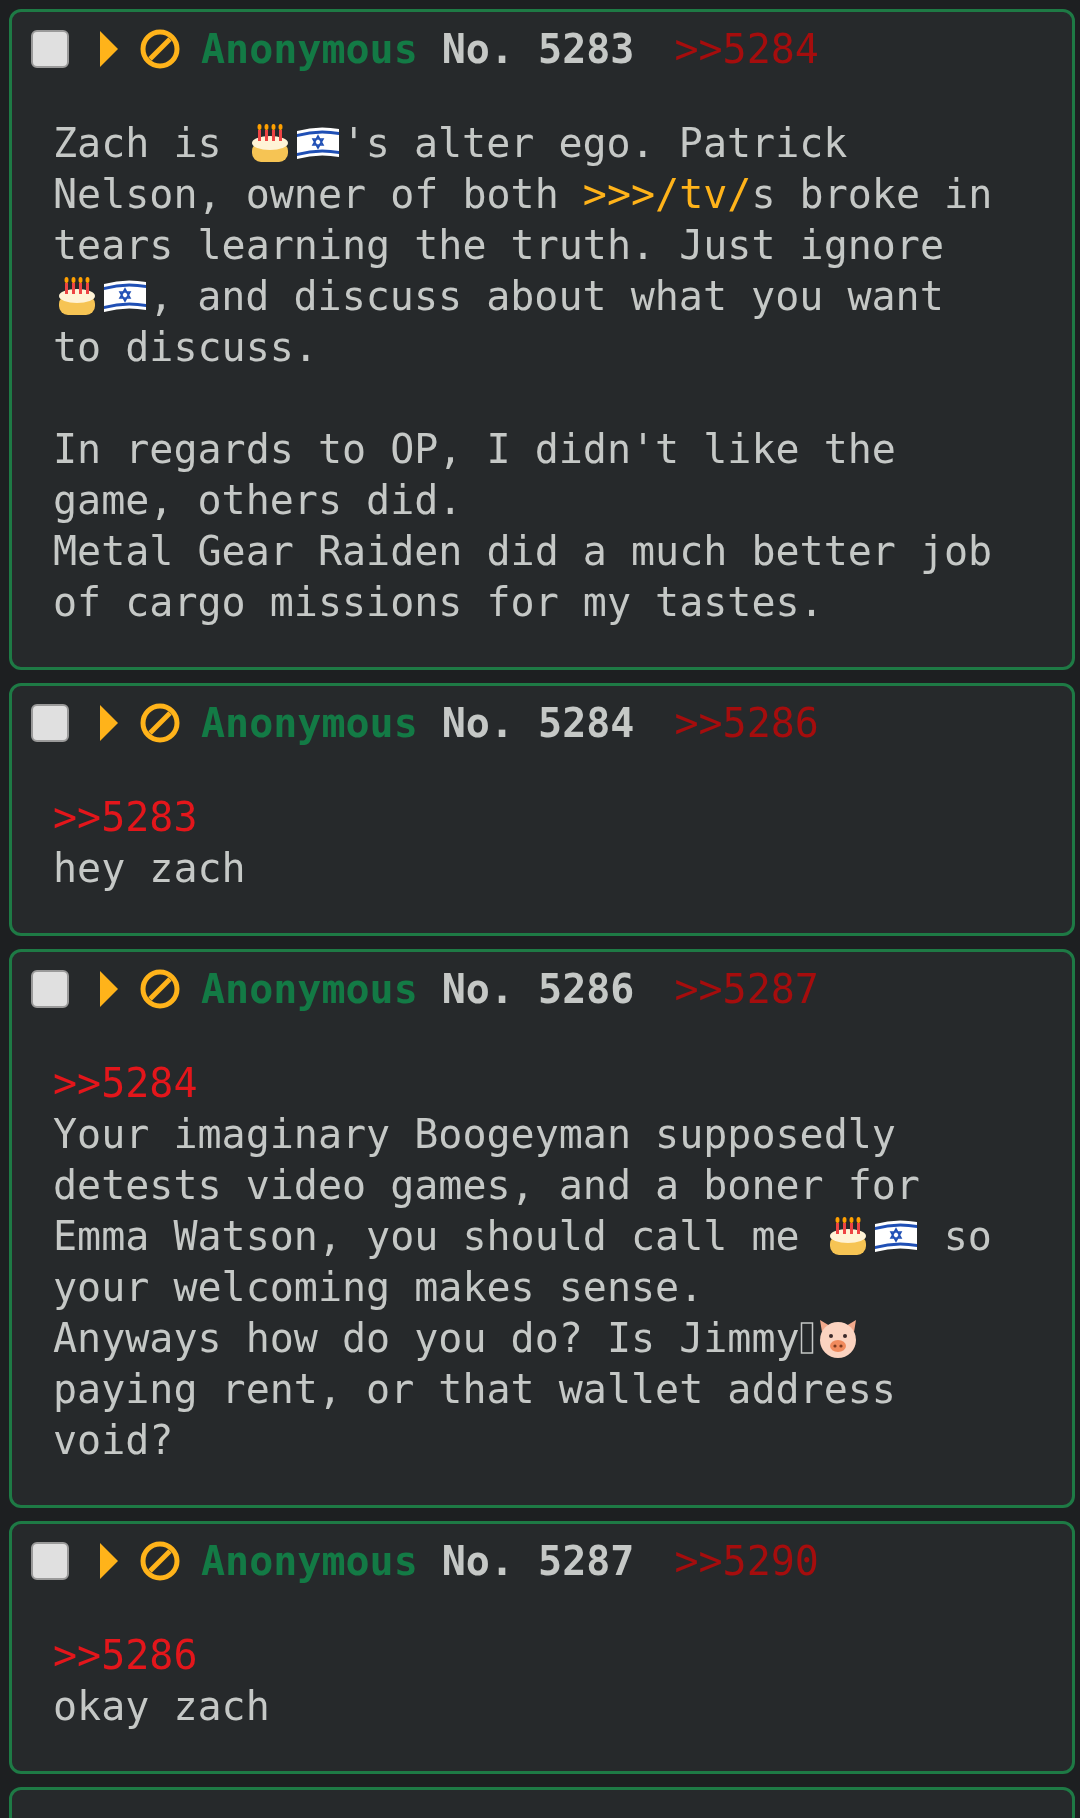 Image resolution: width=1080 pixels, height=1818 pixels. What do you see at coordinates (967, 1235) in the screenshot?
I see `post-text: so` at bounding box center [967, 1235].